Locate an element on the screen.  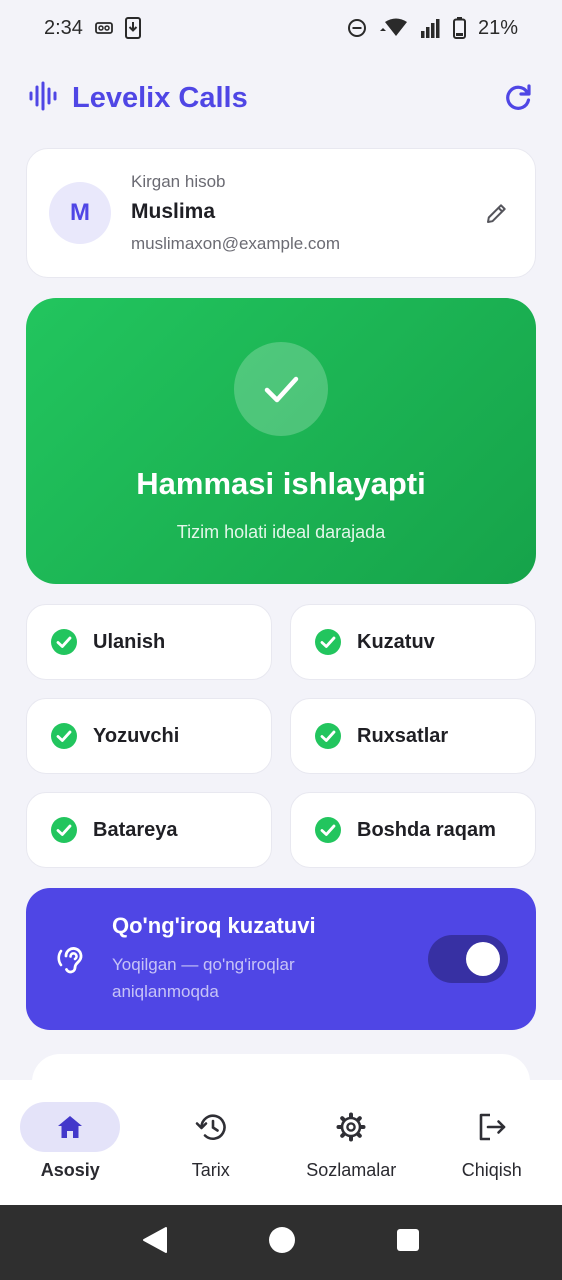
status-subtitle: Tizim holati ideal darajada is located at coordinates (281, 532).